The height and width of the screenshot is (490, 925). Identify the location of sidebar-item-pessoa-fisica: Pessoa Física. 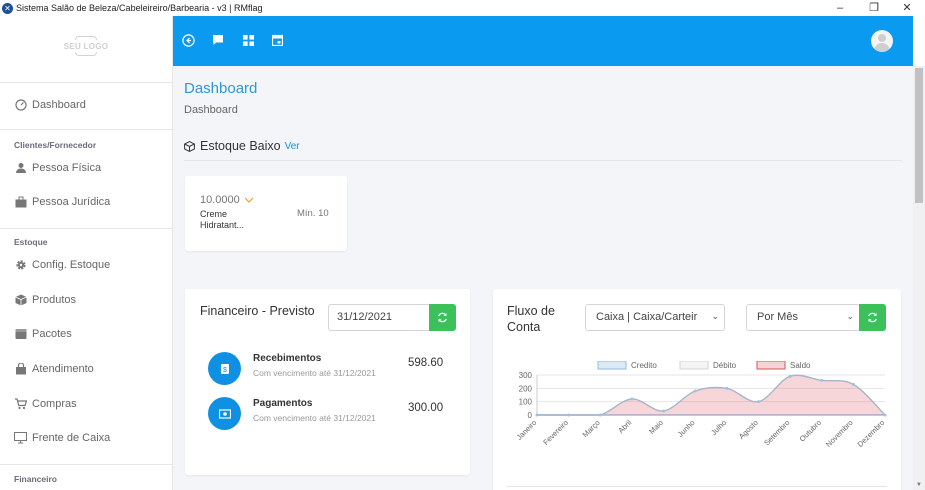
(57, 168).